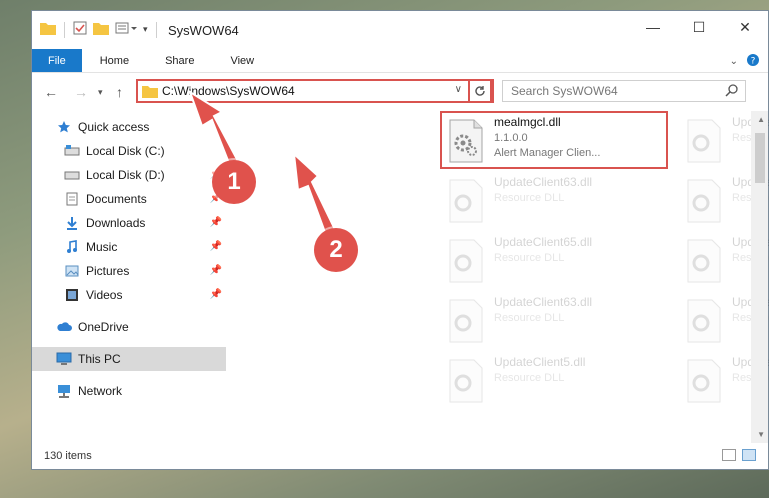 This screenshot has height=498, width=769. I want to click on sidebar-item-label: Music, so click(102, 247).